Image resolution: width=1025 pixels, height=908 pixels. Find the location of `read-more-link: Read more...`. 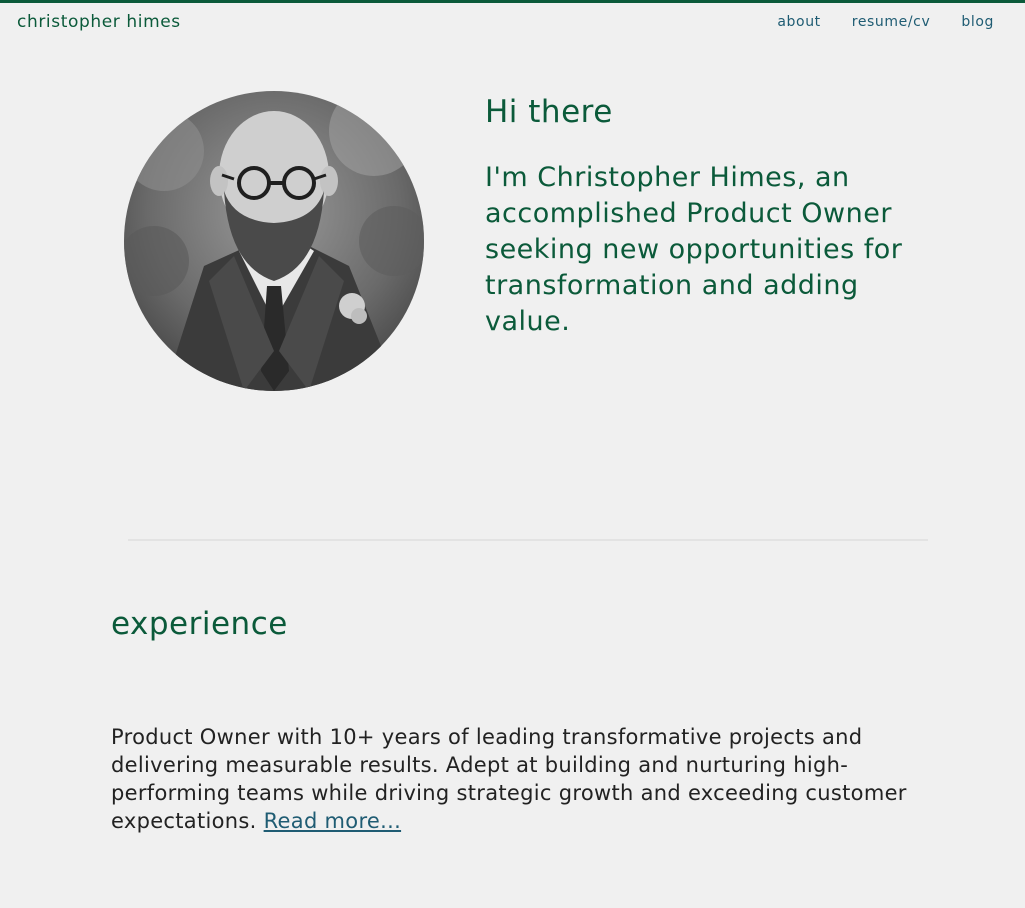

read-more-link: Read more... is located at coordinates (332, 821).